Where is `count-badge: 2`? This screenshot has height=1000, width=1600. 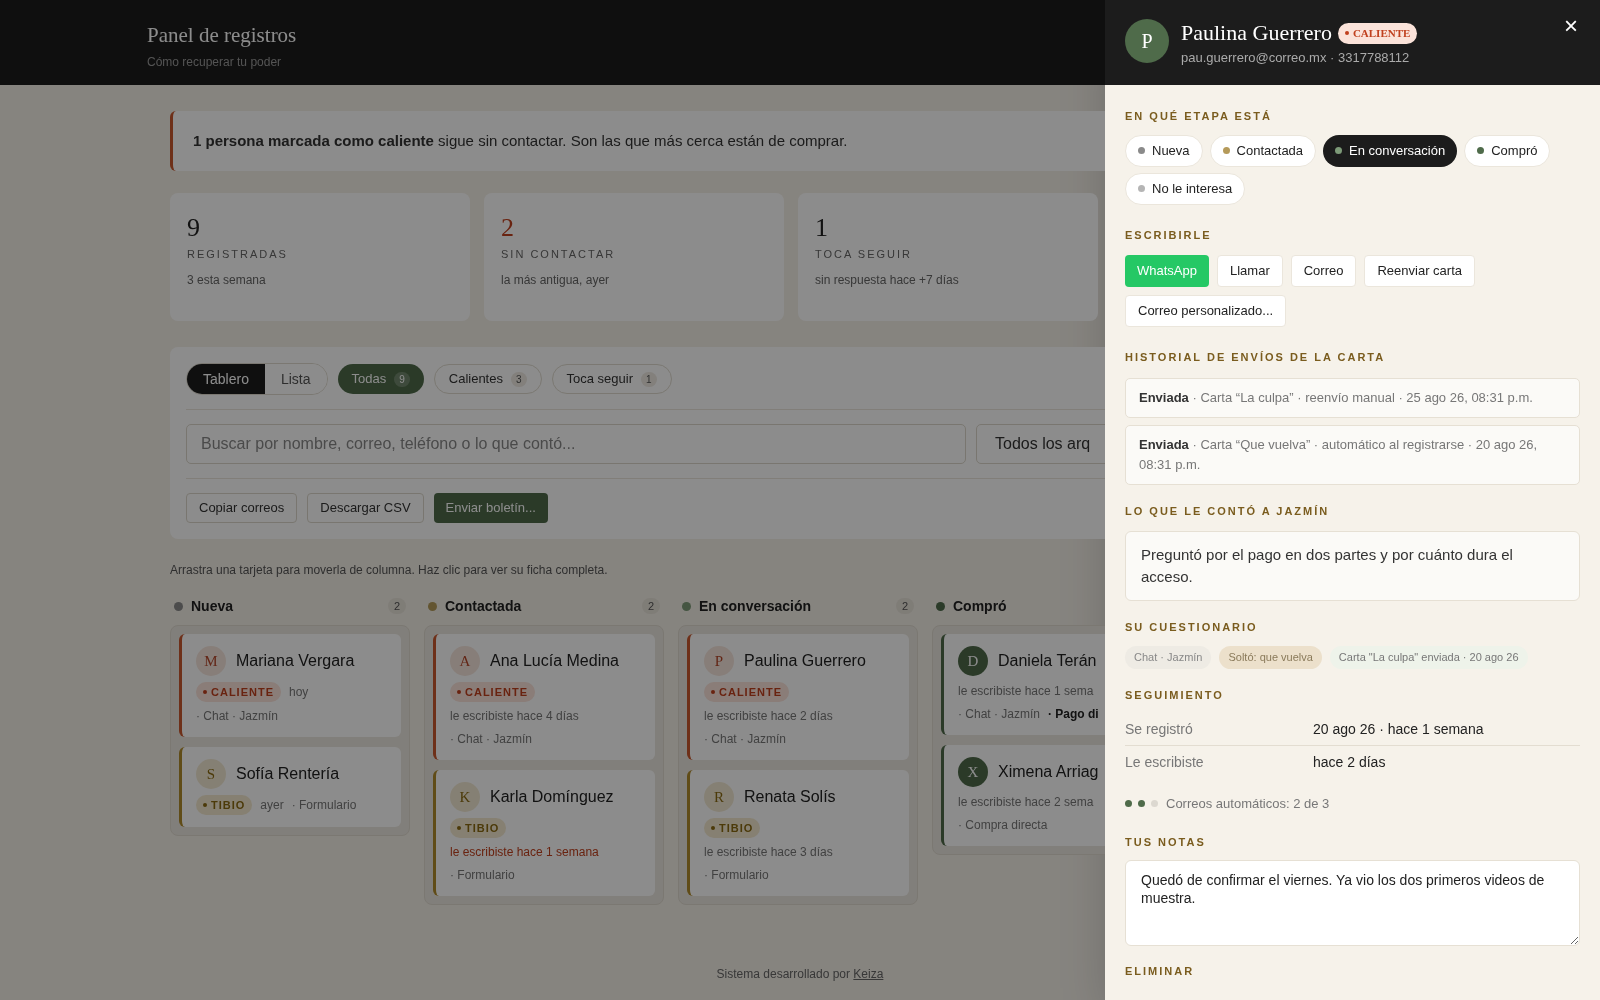
count-badge: 2 is located at coordinates (396, 606).